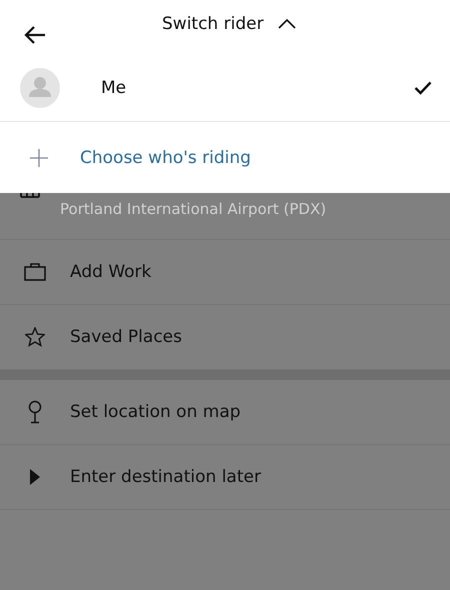 The width and height of the screenshot is (450, 590). I want to click on rider-name: Me, so click(114, 88).